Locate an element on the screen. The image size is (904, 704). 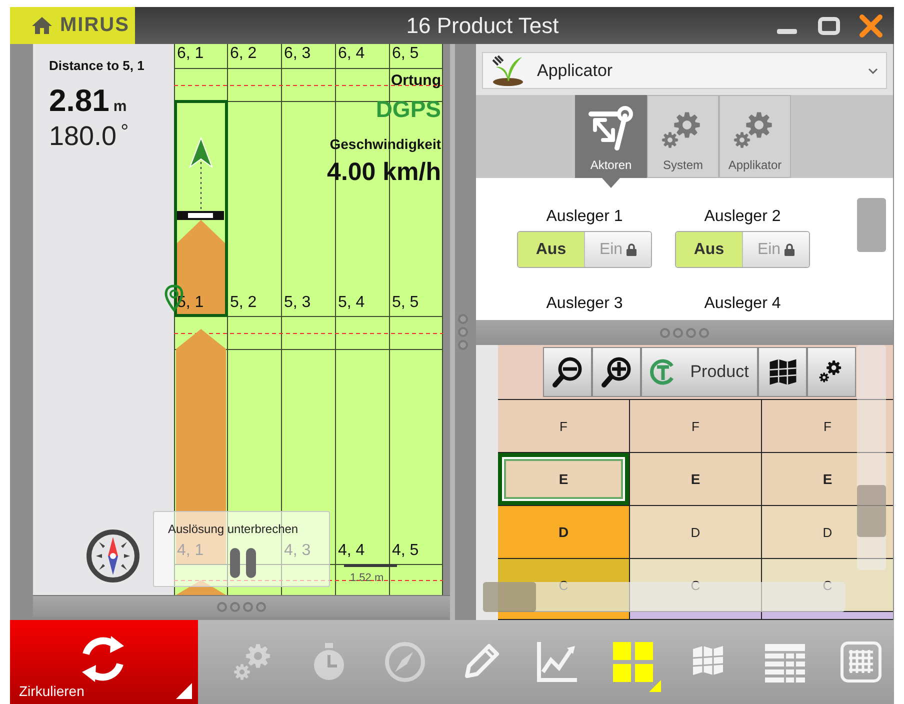
tab: System is located at coordinates (683, 136).